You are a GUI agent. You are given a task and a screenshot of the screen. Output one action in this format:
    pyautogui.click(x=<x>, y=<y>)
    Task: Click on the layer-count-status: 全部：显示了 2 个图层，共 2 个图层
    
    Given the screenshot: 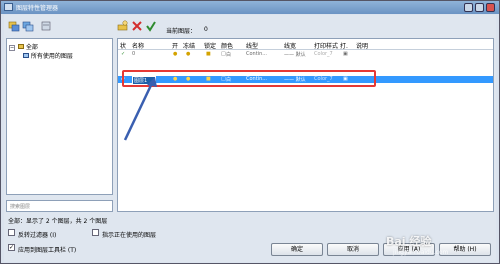 What is the action you would take?
    pyautogui.click(x=58, y=221)
    